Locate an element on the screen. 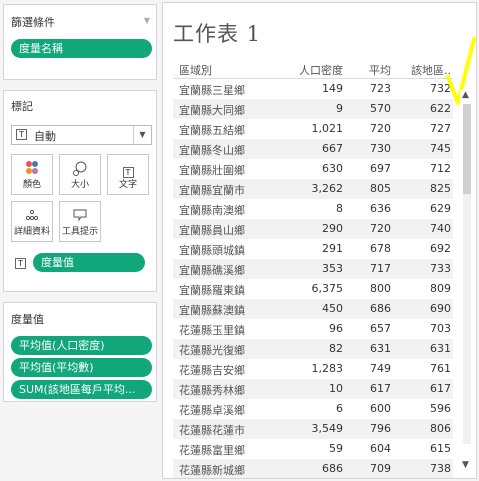 The image size is (479, 481). cell-average: 631 is located at coordinates (380, 348).